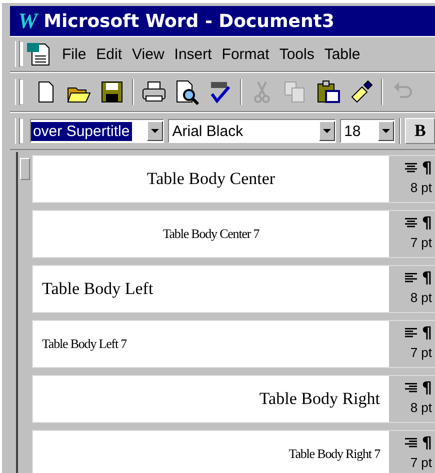 The width and height of the screenshot is (435, 473). I want to click on style-dropdown: over Supertitle, so click(97, 131).